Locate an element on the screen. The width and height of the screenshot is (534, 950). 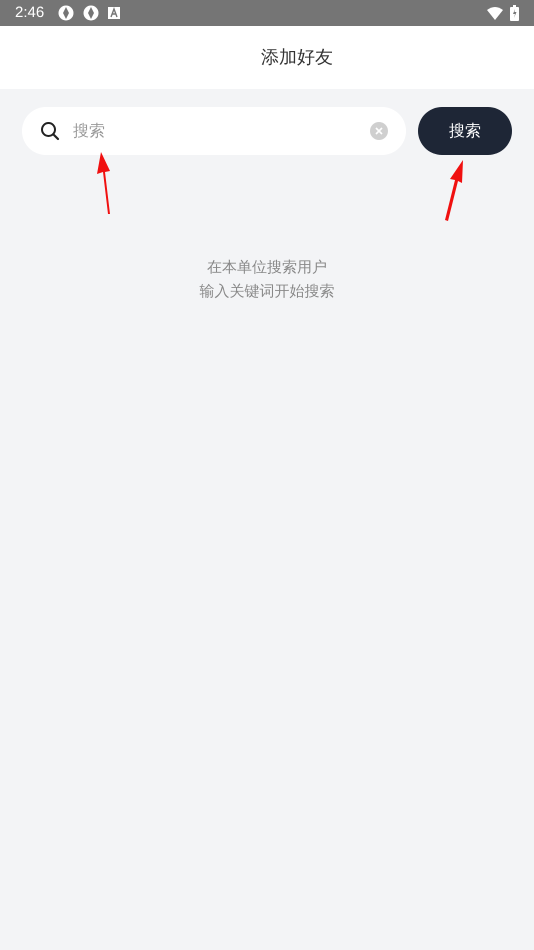
annotation-arrow is located at coordinates (454, 190).